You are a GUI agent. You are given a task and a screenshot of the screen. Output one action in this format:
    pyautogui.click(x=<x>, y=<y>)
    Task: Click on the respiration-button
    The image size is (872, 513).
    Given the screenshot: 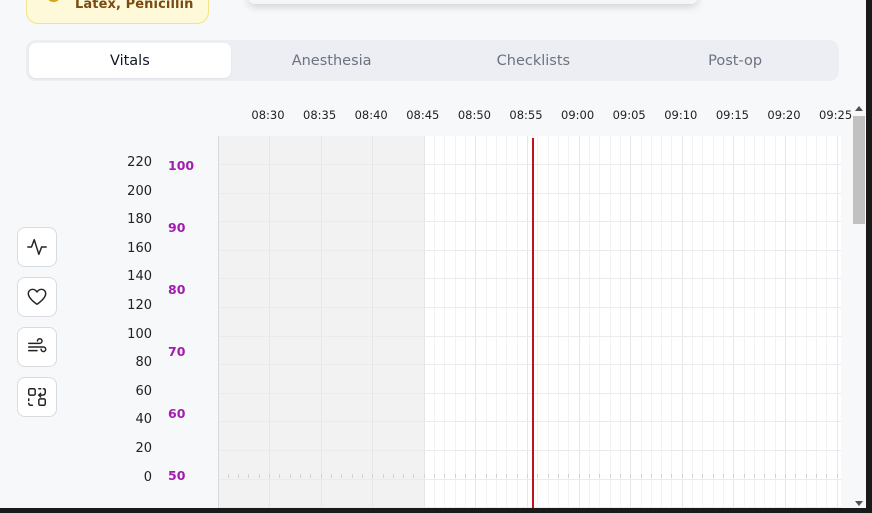 What is the action you would take?
    pyautogui.click(x=37, y=347)
    